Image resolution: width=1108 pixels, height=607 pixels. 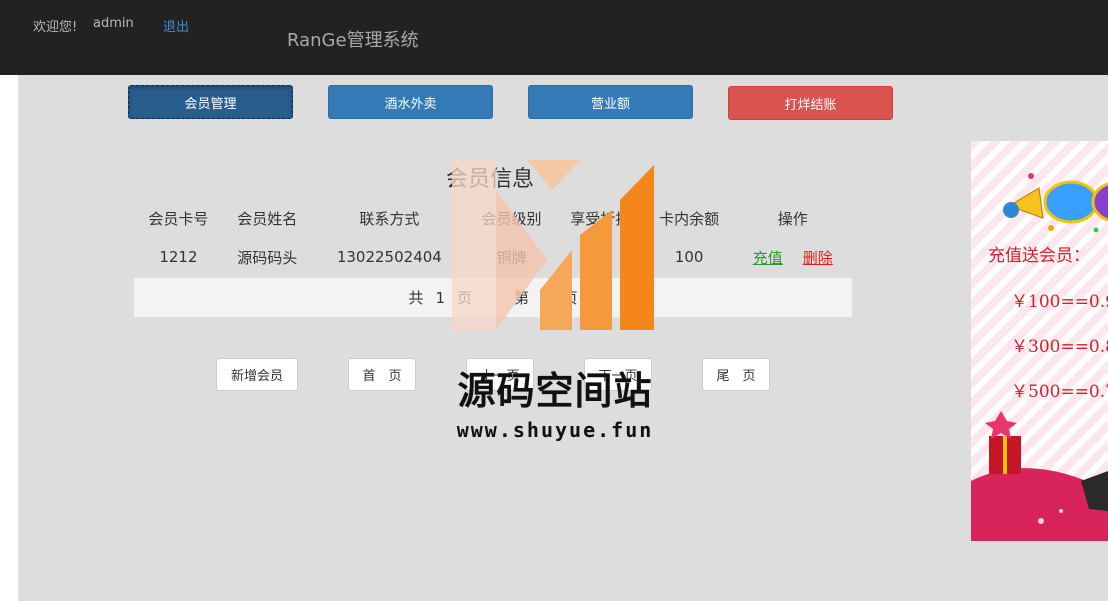 I want to click on logout-link: 退出, so click(x=176, y=25).